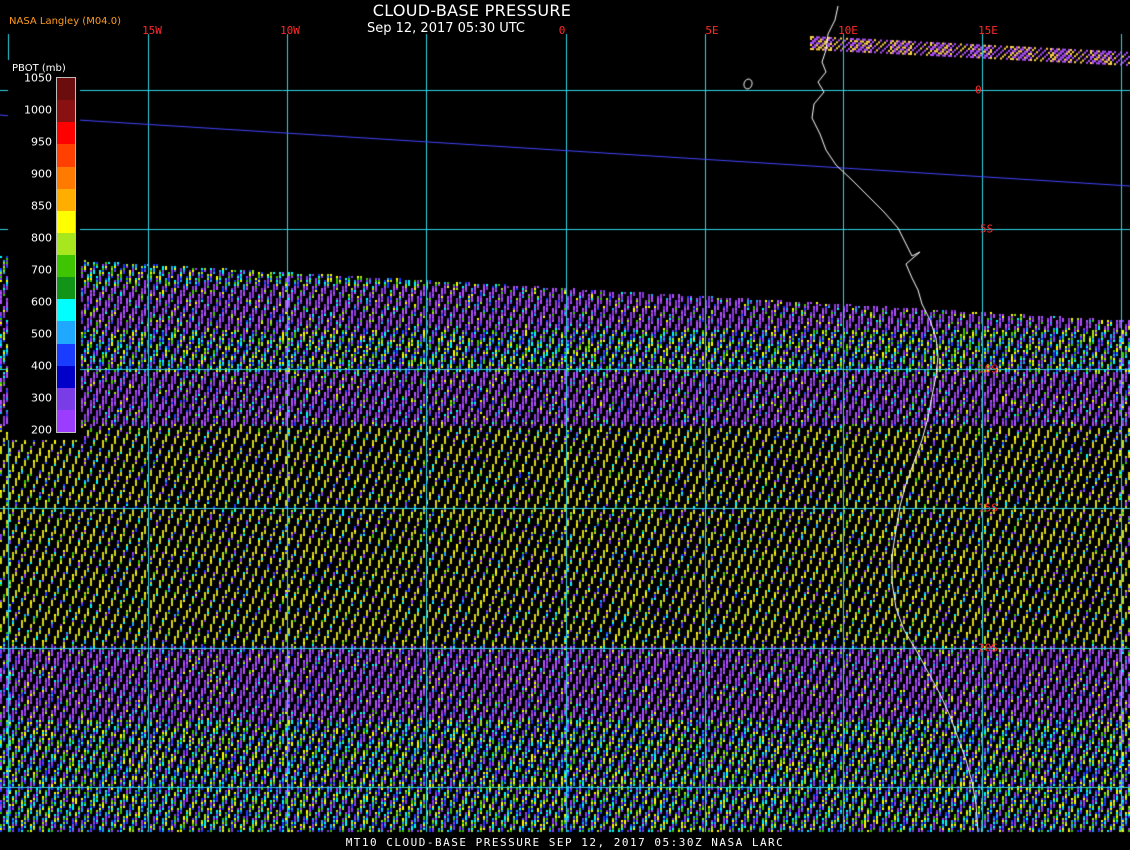  Describe the element at coordinates (978, 90) in the screenshot. I see `lat-label-0: 0` at that location.